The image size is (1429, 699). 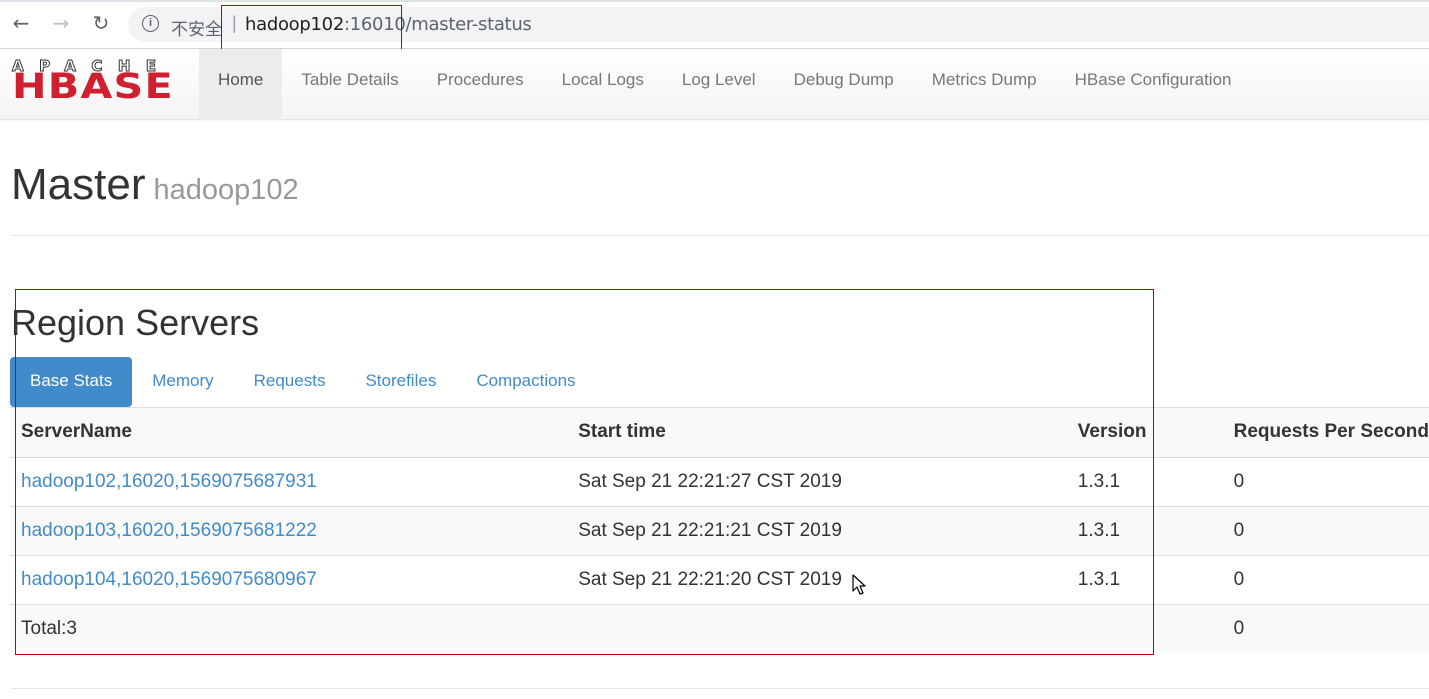 I want to click on start-time-cell: Sat Sep 21 22:21:27 CST 2019, so click(x=817, y=481).